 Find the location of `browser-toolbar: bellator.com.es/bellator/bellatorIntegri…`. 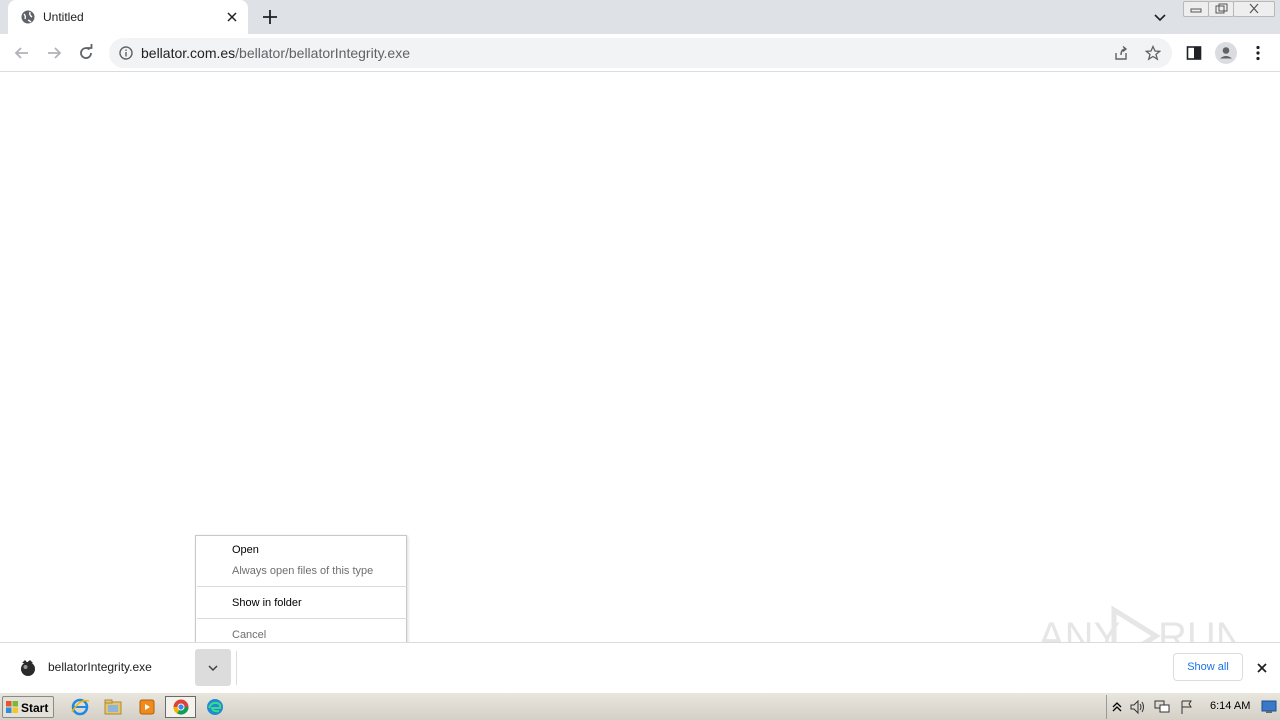

browser-toolbar: bellator.com.es/bellator/bellatorIntegri… is located at coordinates (640, 53).